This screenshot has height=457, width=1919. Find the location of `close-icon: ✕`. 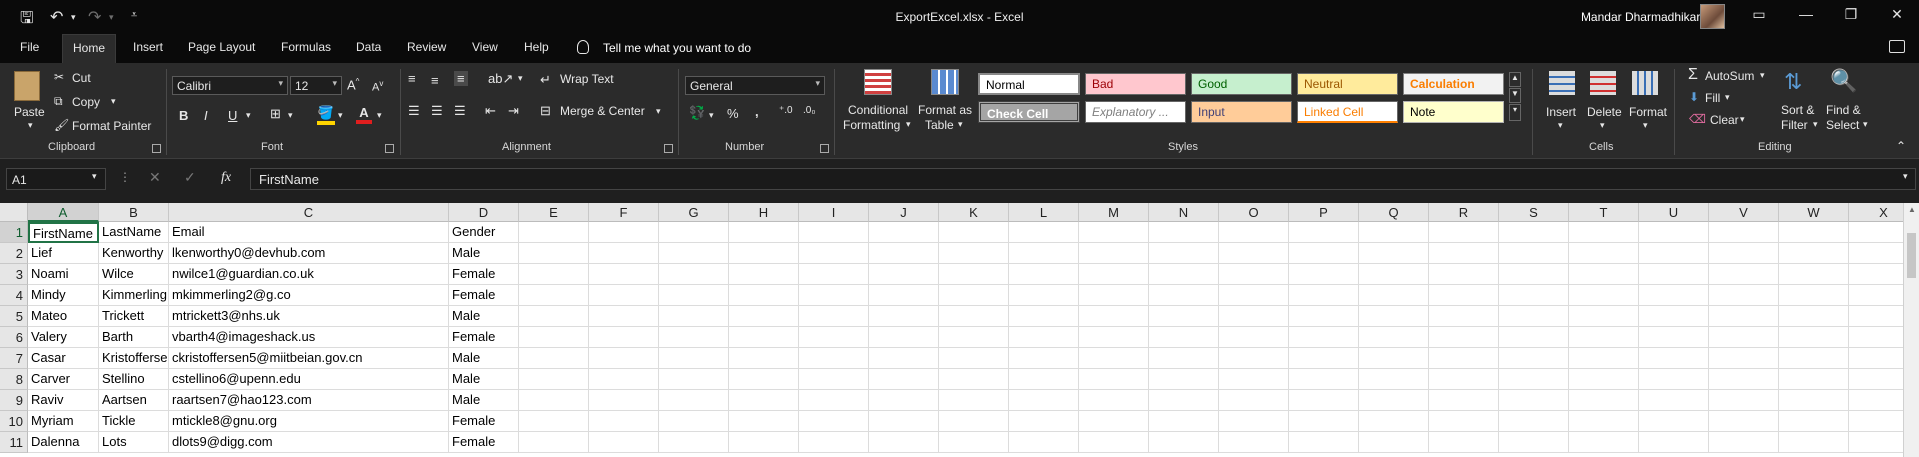

close-icon: ✕ is located at coordinates (1897, 14).